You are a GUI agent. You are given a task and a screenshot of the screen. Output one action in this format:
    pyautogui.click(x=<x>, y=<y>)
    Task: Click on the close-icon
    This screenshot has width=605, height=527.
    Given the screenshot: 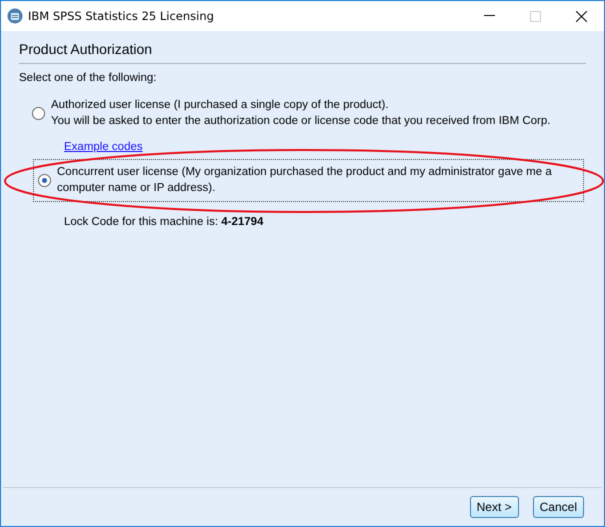 What is the action you would take?
    pyautogui.click(x=581, y=16)
    